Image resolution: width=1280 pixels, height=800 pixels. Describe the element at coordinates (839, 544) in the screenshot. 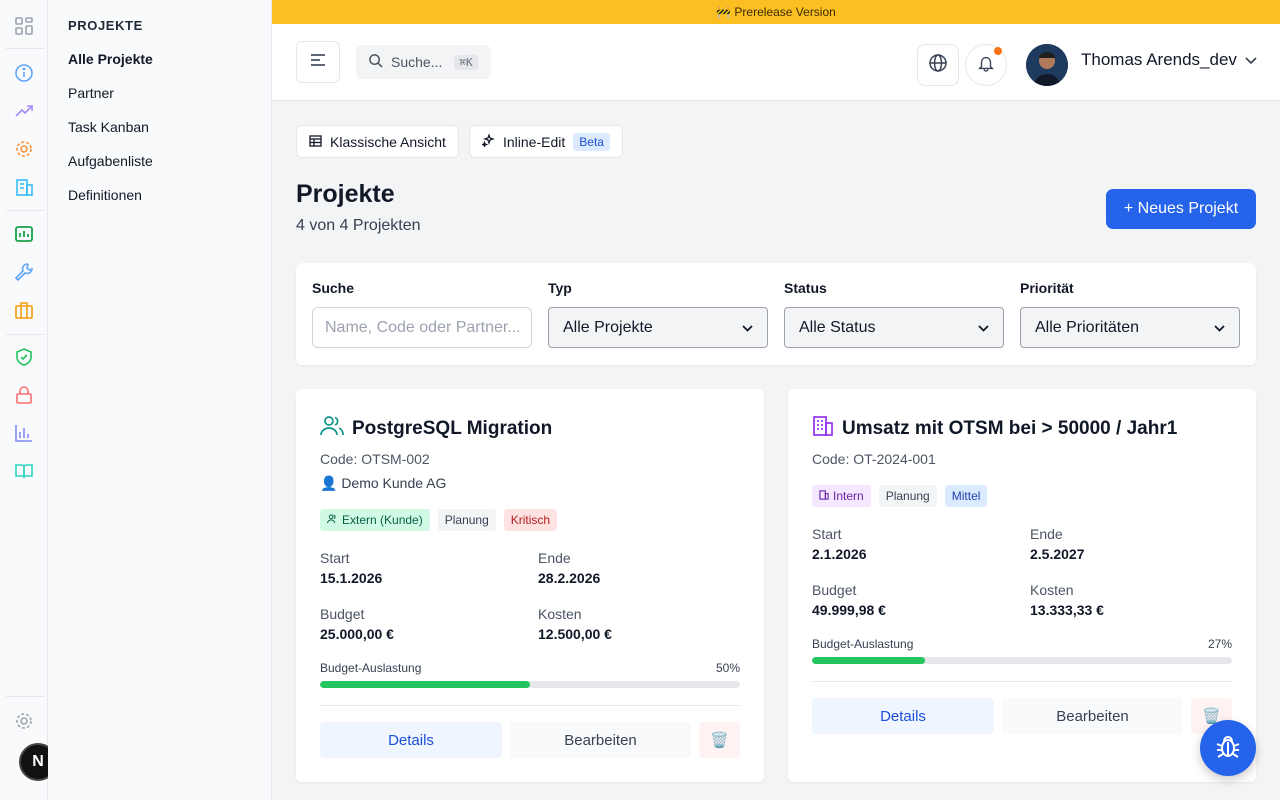

I see `start-field: Start 2.1.2026` at that location.